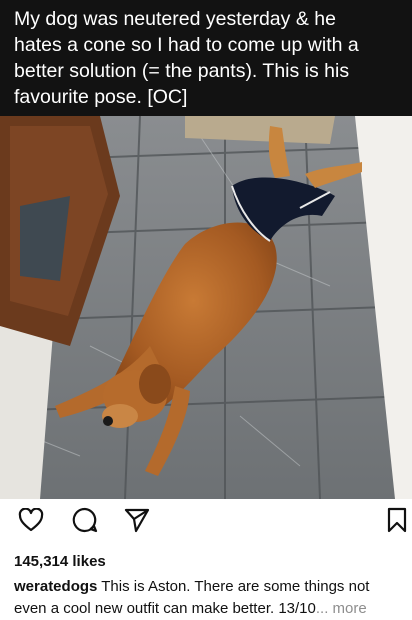 The image size is (412, 620). I want to click on caption-line-4: favourite pose. [OC], so click(101, 97).